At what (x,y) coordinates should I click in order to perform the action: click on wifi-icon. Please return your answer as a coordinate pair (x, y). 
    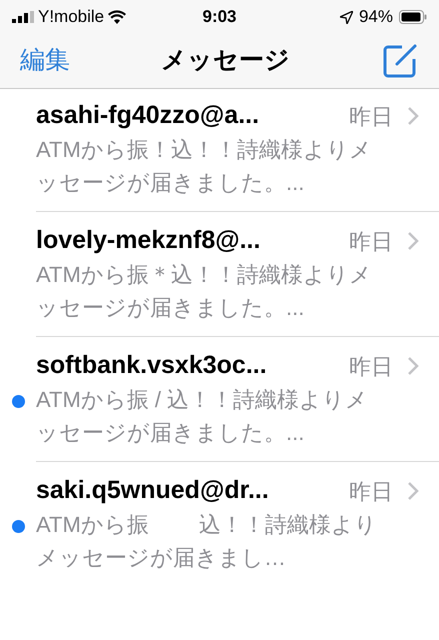
    Looking at the image, I should click on (117, 17).